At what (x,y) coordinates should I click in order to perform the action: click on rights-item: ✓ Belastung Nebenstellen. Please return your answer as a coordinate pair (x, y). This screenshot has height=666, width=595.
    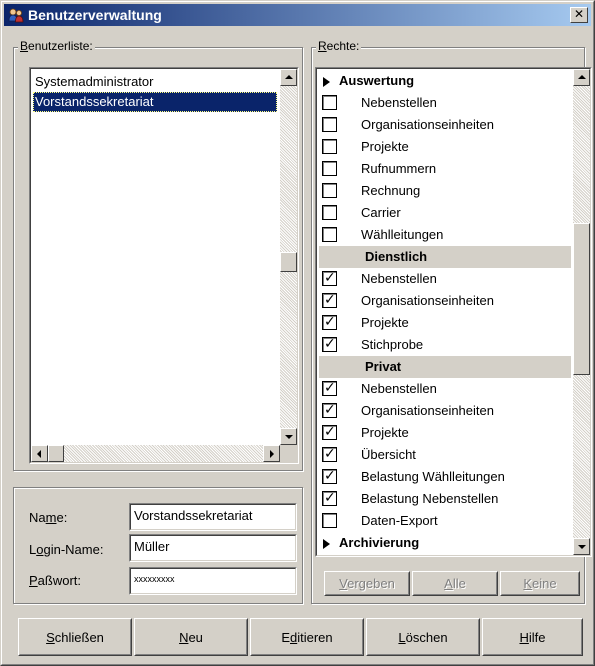
    Looking at the image, I should click on (445, 499).